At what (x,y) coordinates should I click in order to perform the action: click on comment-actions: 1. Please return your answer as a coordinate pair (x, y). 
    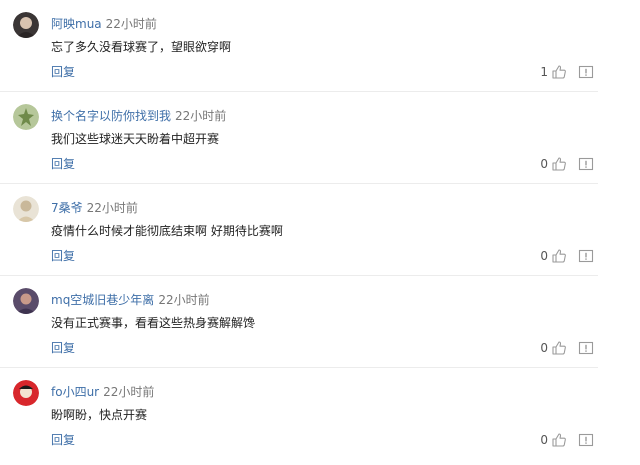
    Looking at the image, I should click on (567, 72).